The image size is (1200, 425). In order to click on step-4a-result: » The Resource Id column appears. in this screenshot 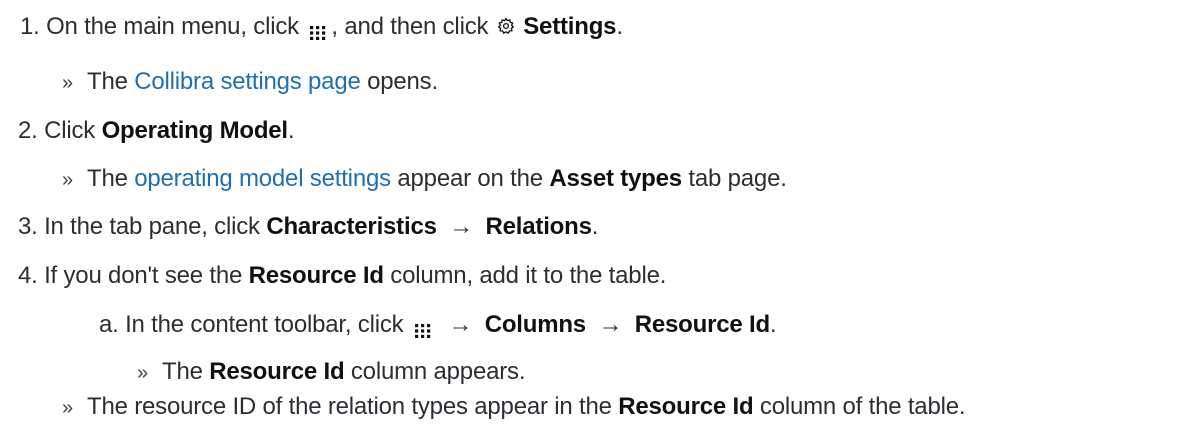, I will do `click(331, 372)`.